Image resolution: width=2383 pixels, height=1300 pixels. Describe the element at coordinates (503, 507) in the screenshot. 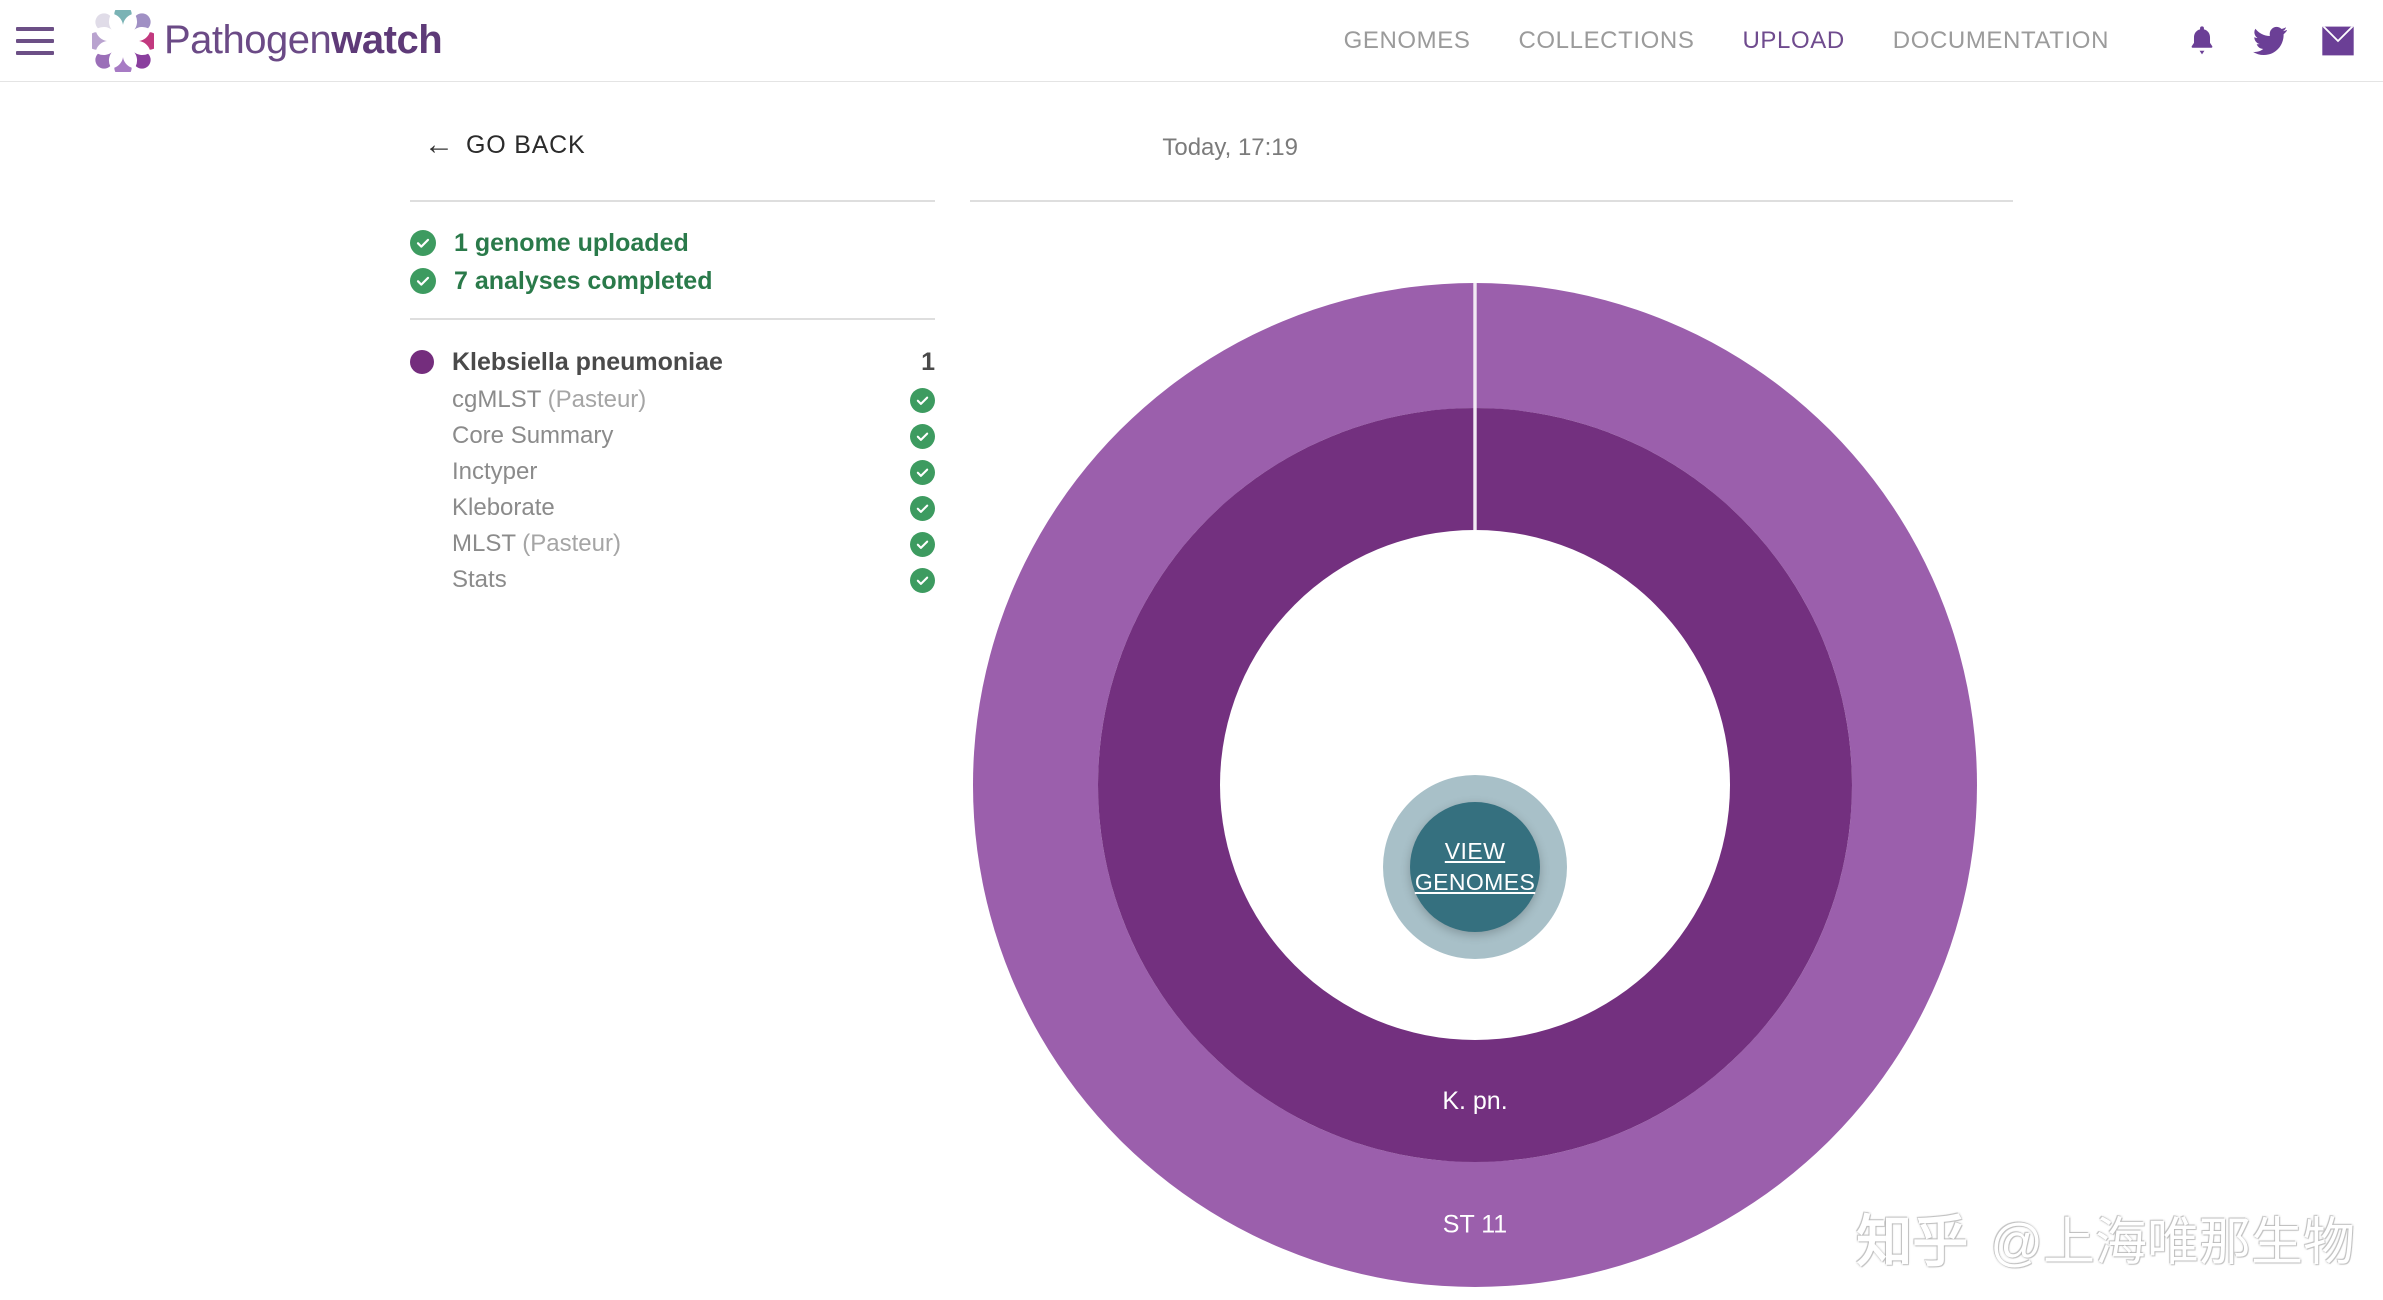

I see `analysis-name: Kleborate` at that location.